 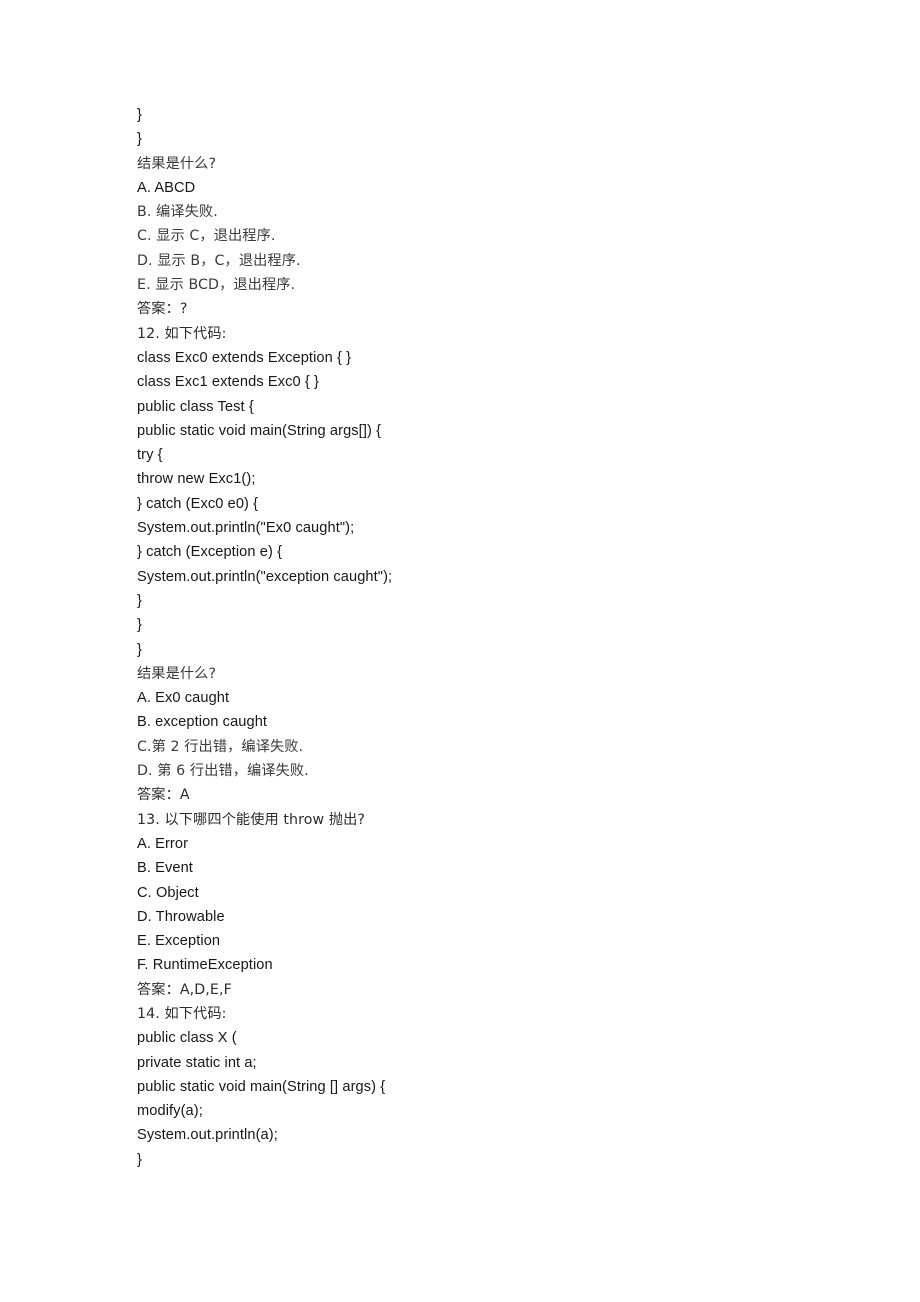 I want to click on text-line: C. Object, so click(x=168, y=892).